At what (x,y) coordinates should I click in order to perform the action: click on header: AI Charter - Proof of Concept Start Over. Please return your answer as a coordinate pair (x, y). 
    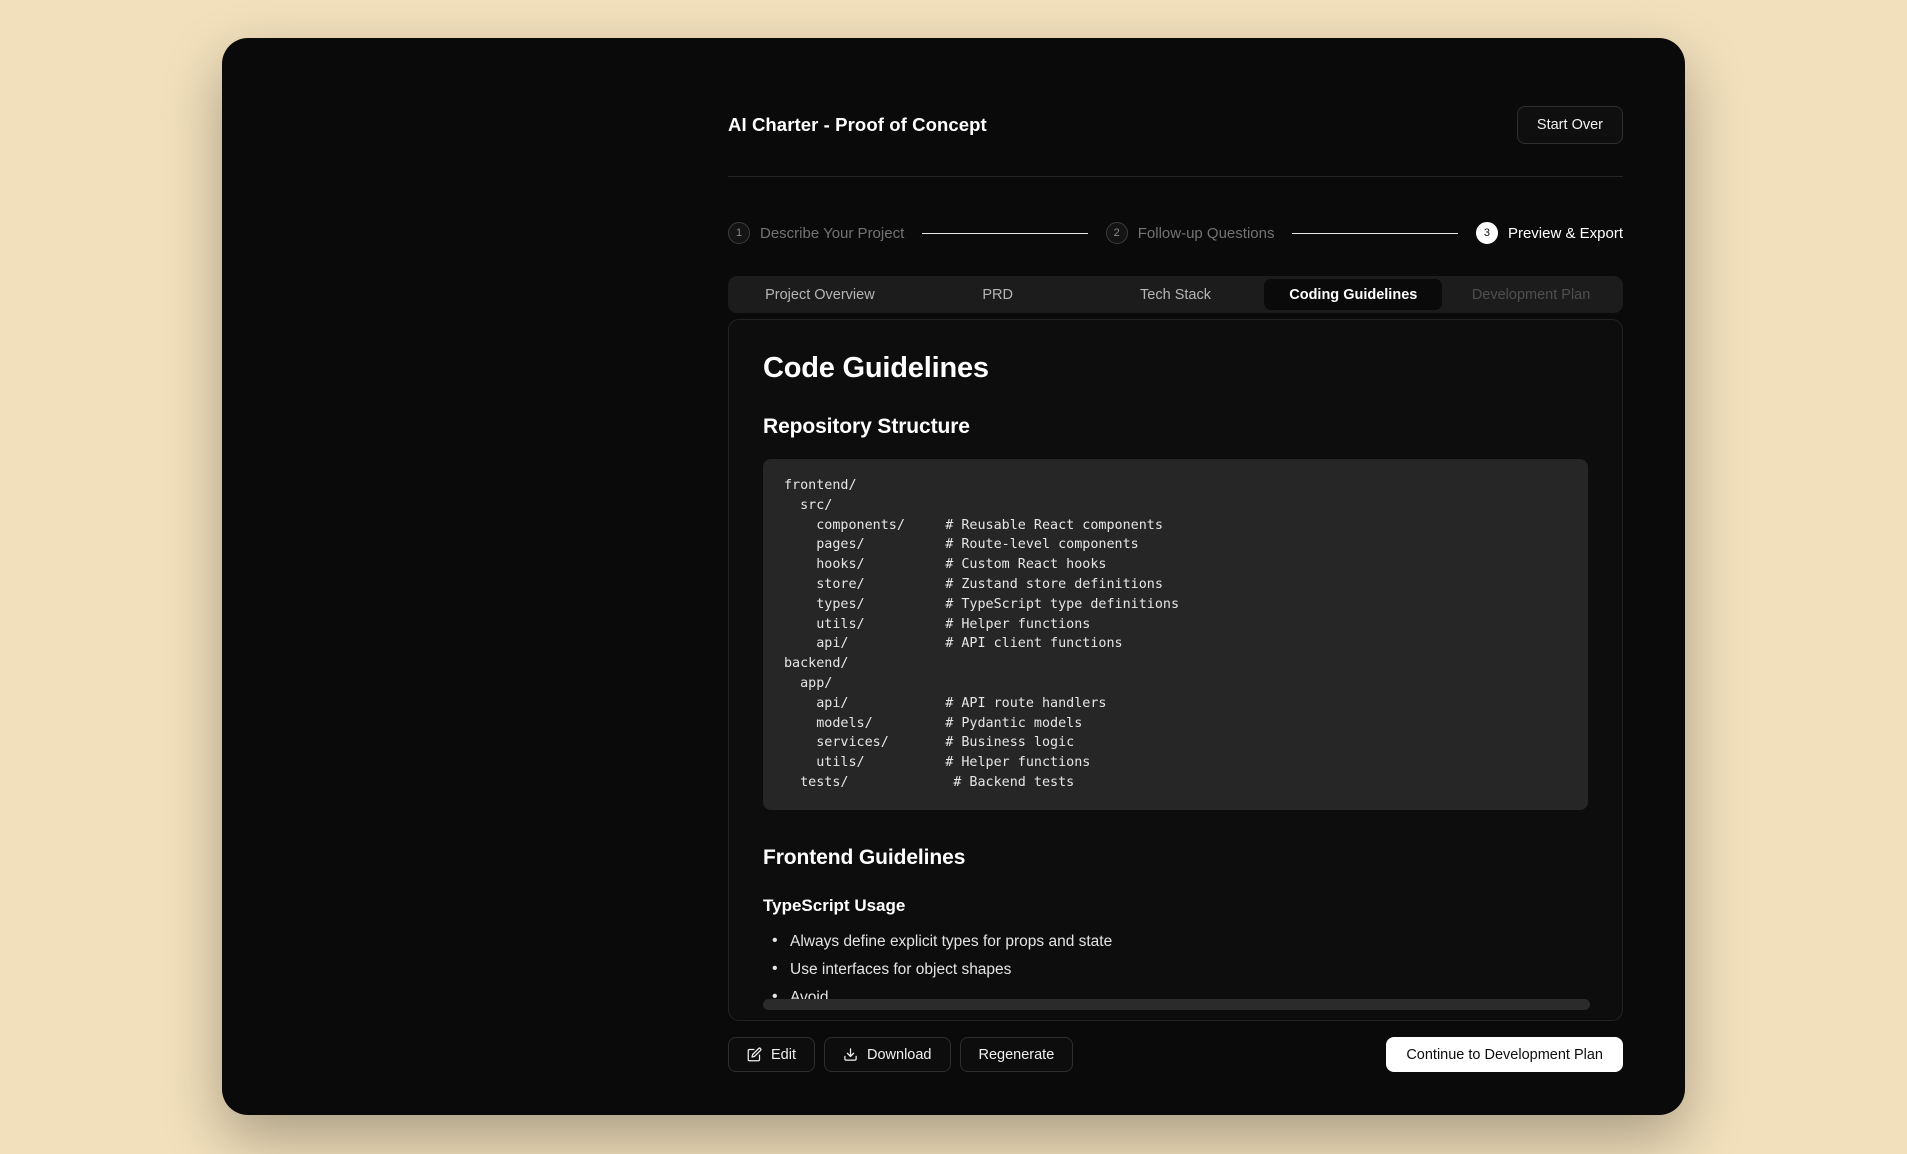
    Looking at the image, I should click on (1175, 125).